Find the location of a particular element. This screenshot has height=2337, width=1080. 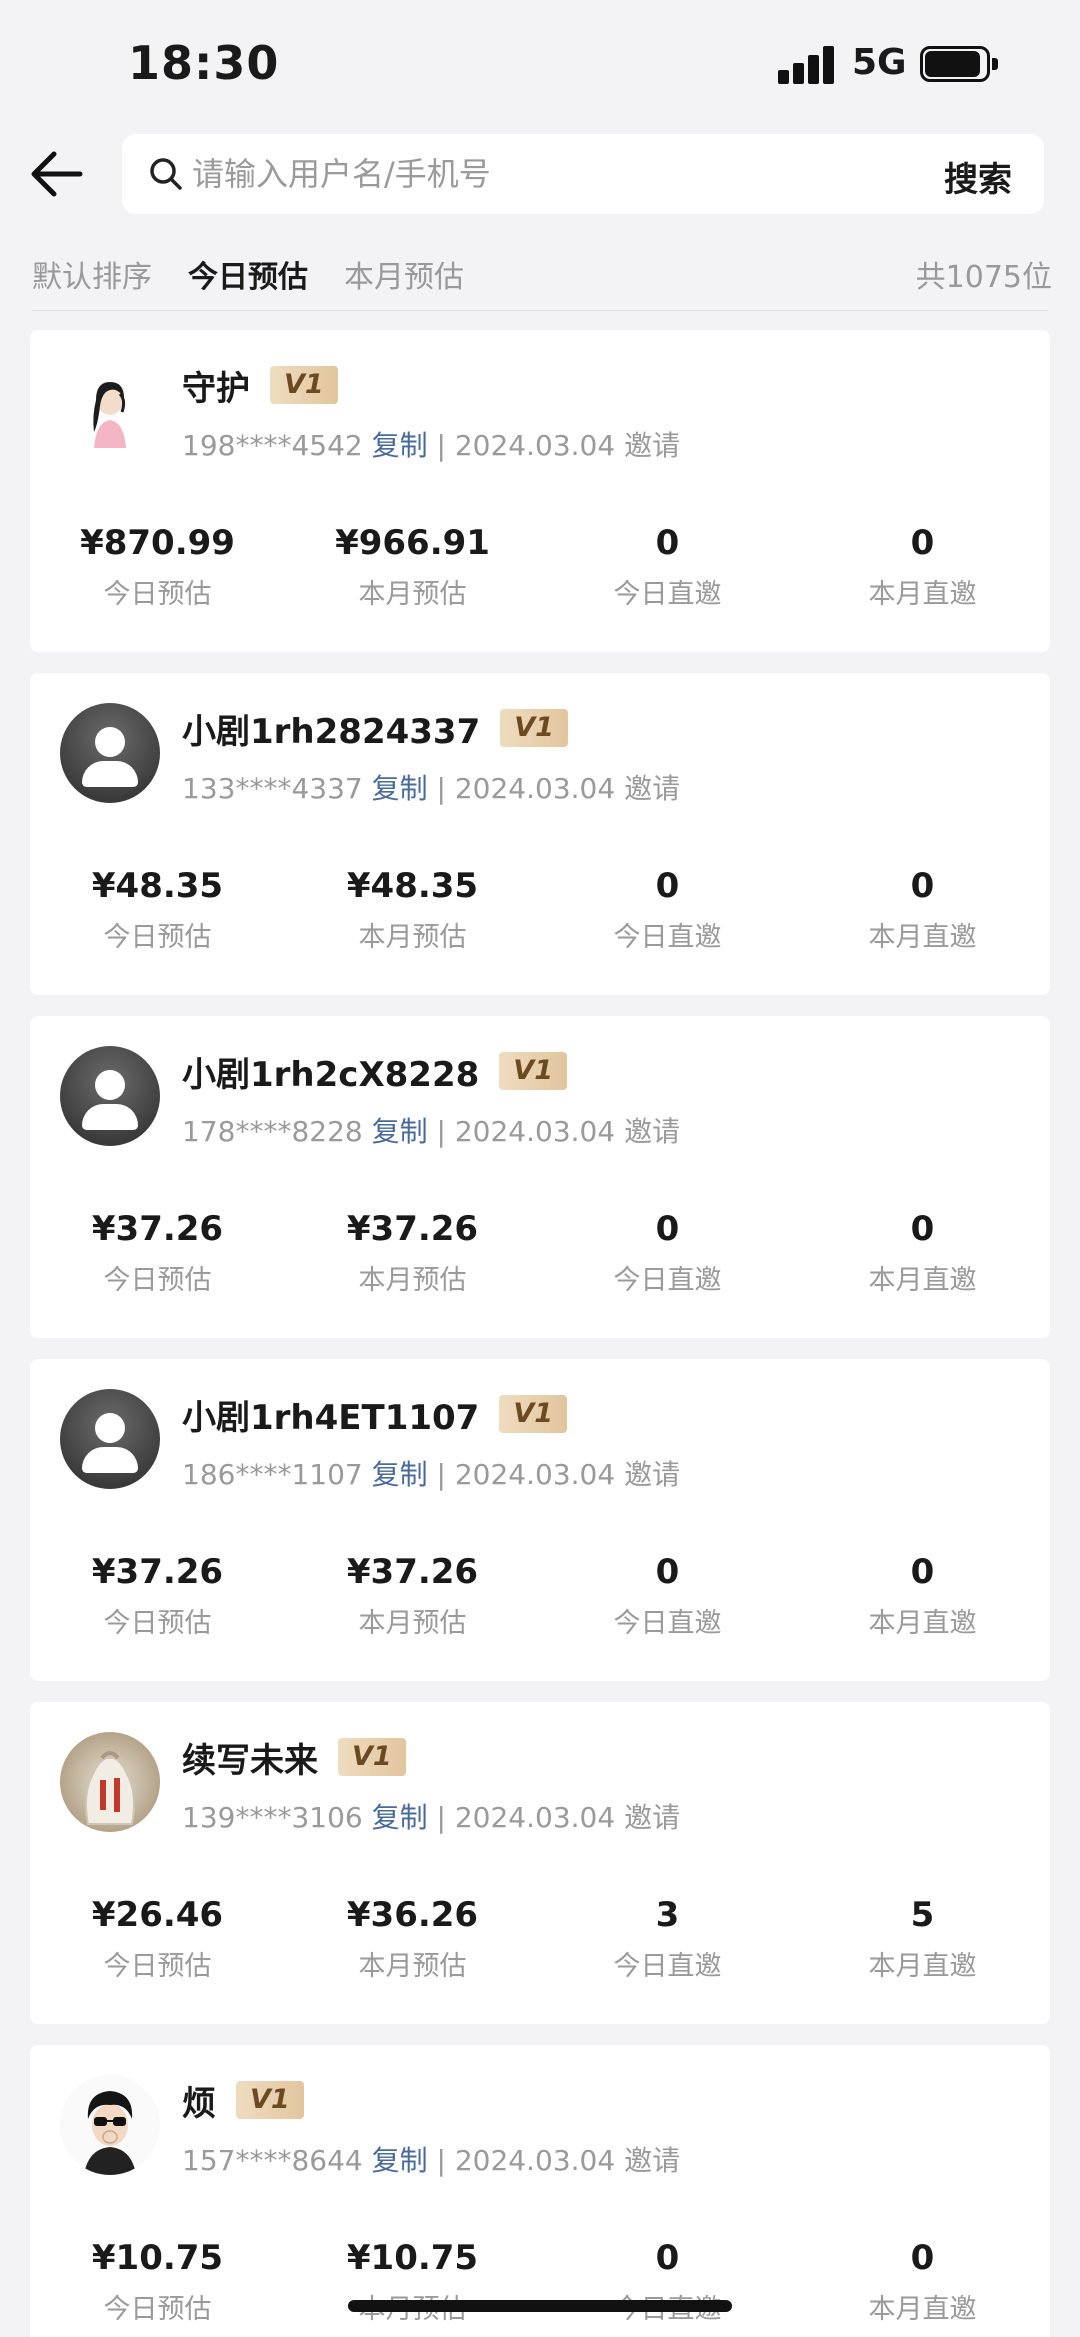

member-info: 157****8644 复制 | 2024.03.04 邀请 is located at coordinates (431, 2159).